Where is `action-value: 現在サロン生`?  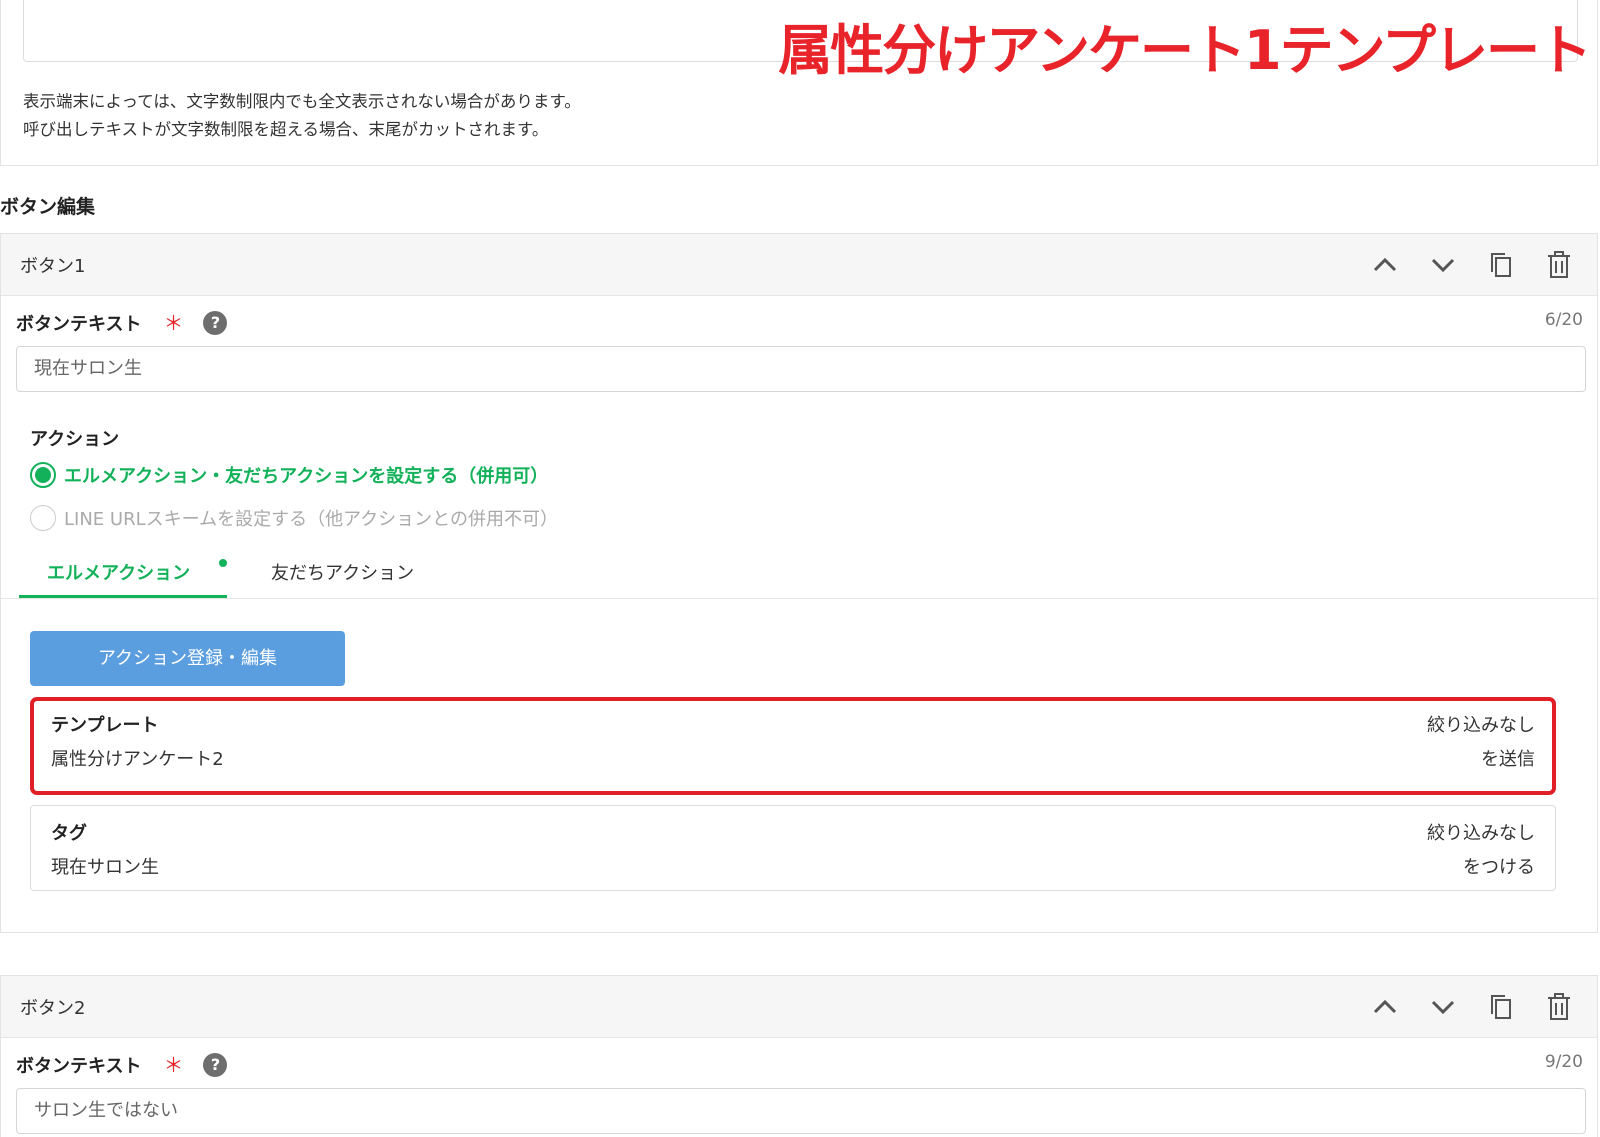 action-value: 現在サロン生 is located at coordinates (105, 867).